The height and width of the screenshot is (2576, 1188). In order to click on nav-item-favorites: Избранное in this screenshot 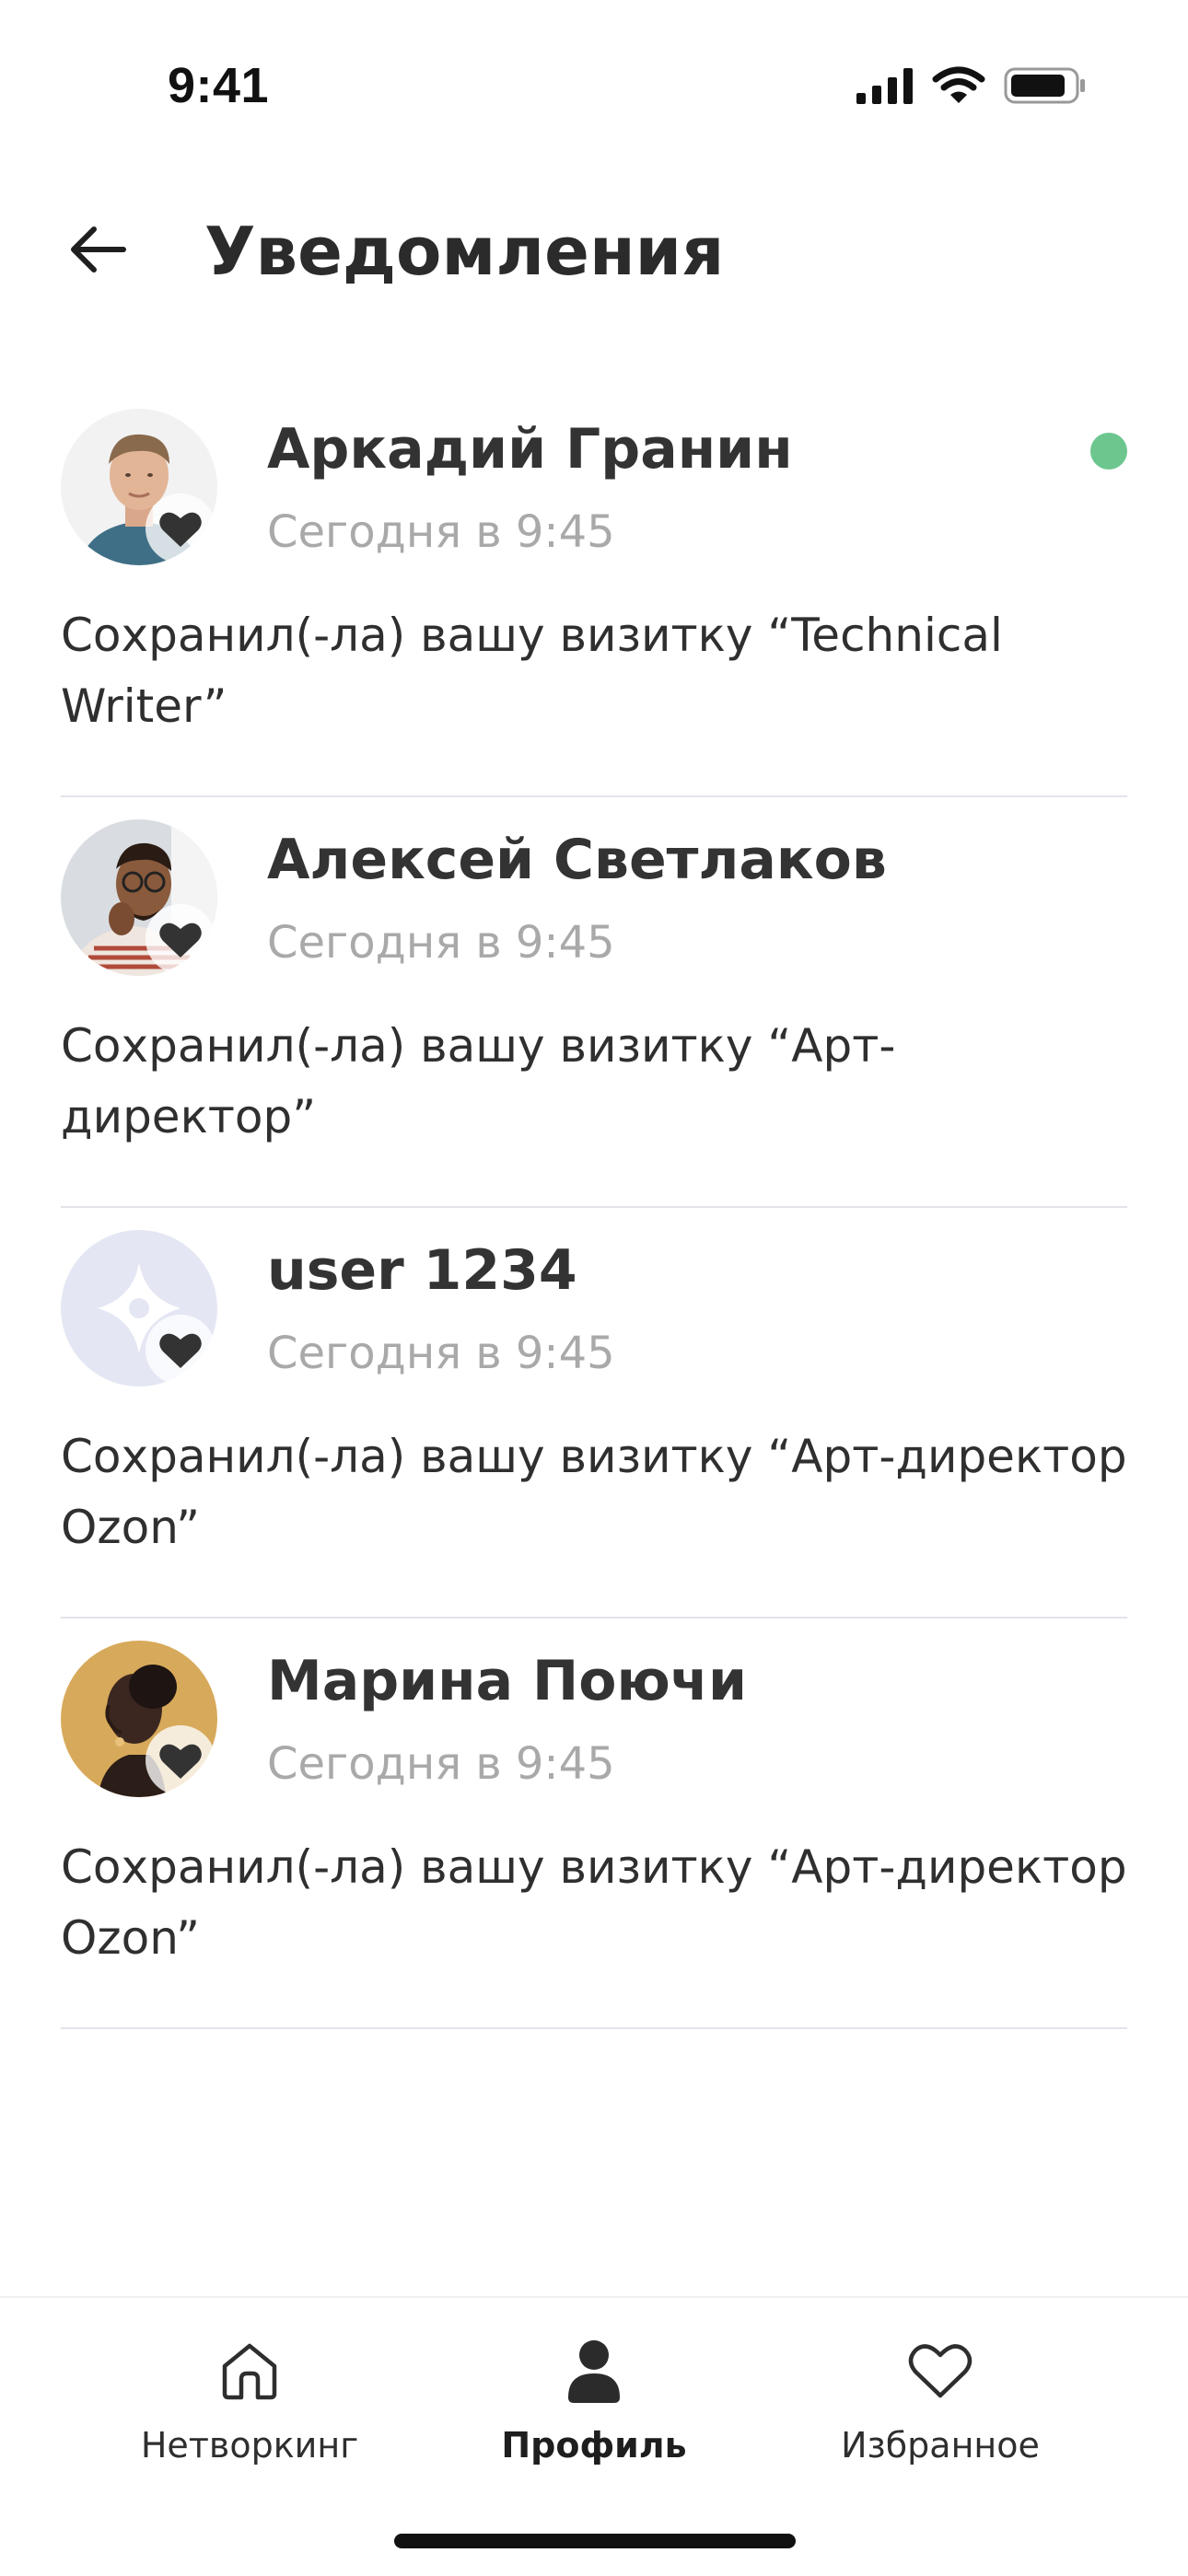, I will do `click(940, 2399)`.